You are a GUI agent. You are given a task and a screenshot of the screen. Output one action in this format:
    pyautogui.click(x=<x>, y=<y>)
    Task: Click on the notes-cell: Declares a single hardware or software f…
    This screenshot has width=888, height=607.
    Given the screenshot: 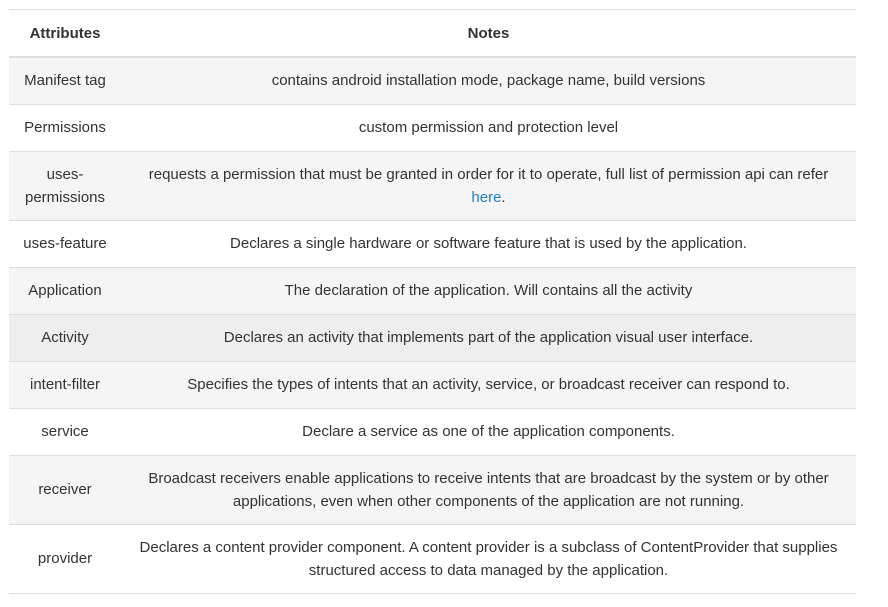 What is the action you would take?
    pyautogui.click(x=488, y=244)
    